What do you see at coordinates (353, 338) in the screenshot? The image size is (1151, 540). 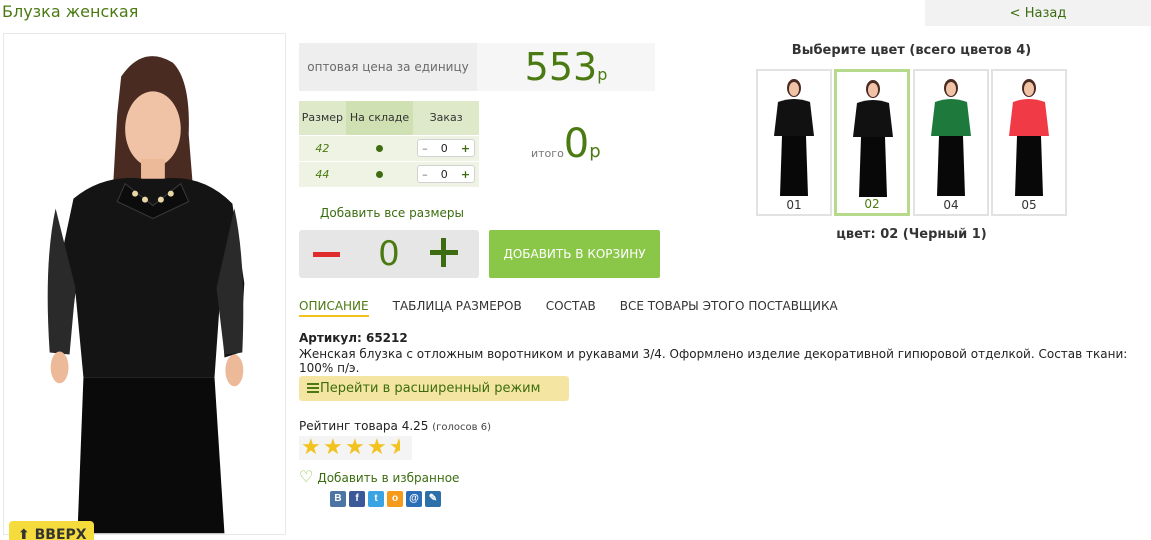 I see `article-number: Артикул: 65212` at bounding box center [353, 338].